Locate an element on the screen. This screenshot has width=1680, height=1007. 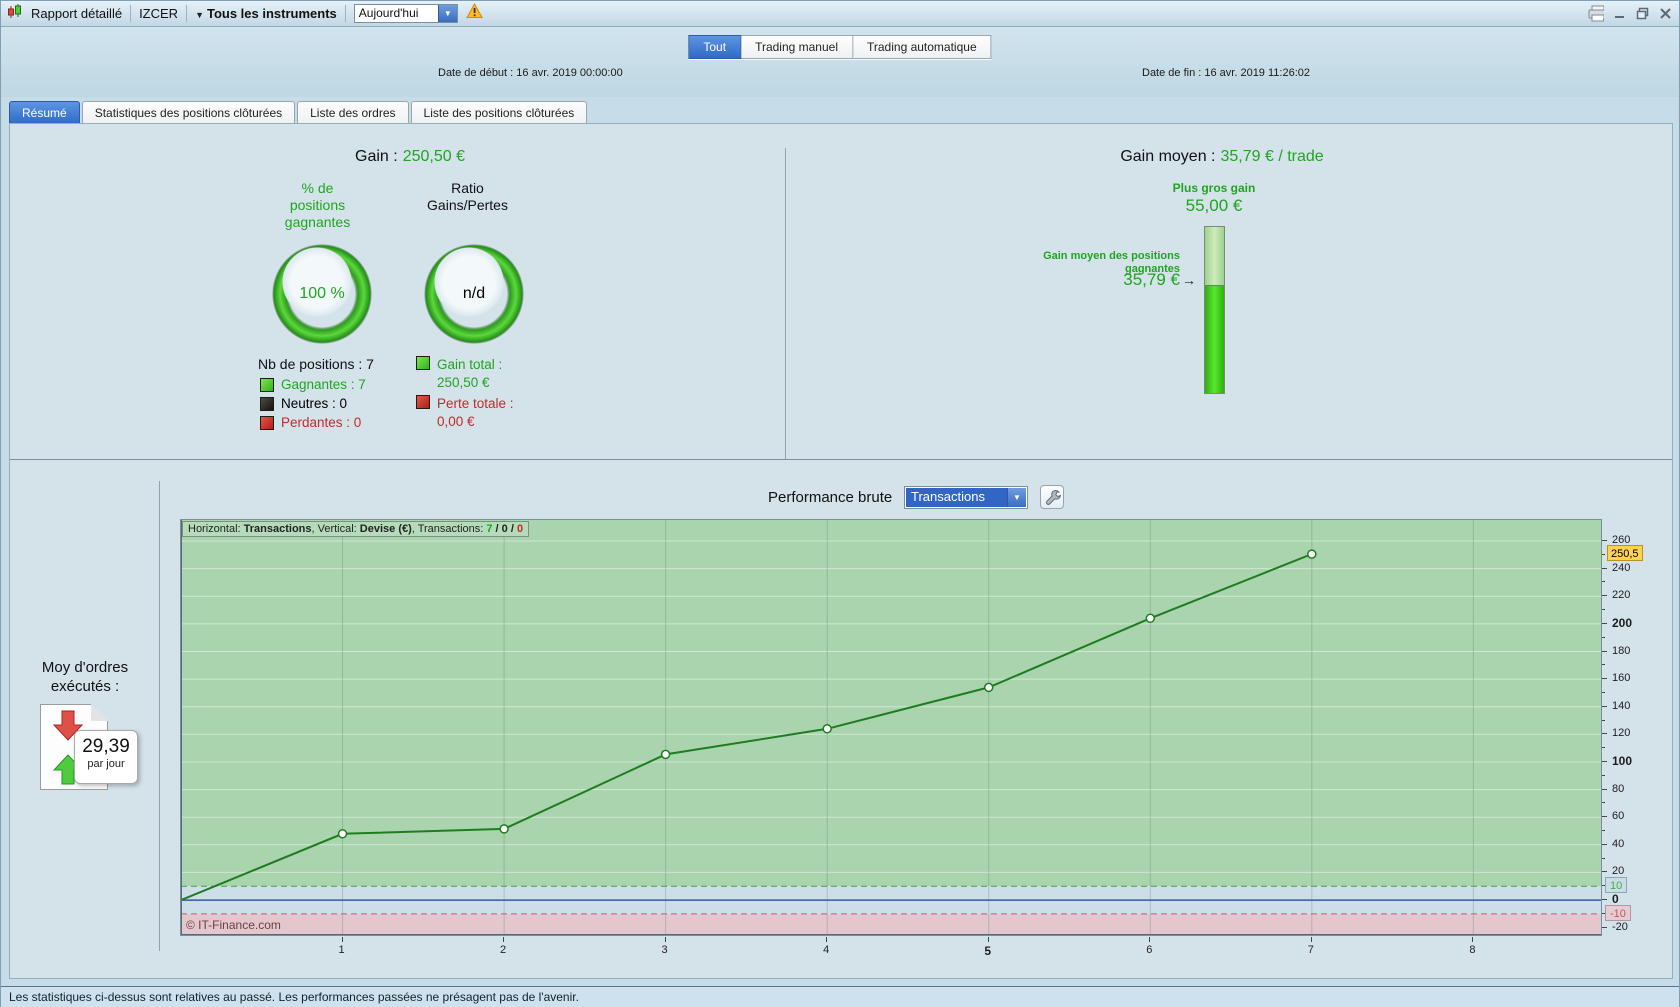
horizontal-divider is located at coordinates (841, 459).